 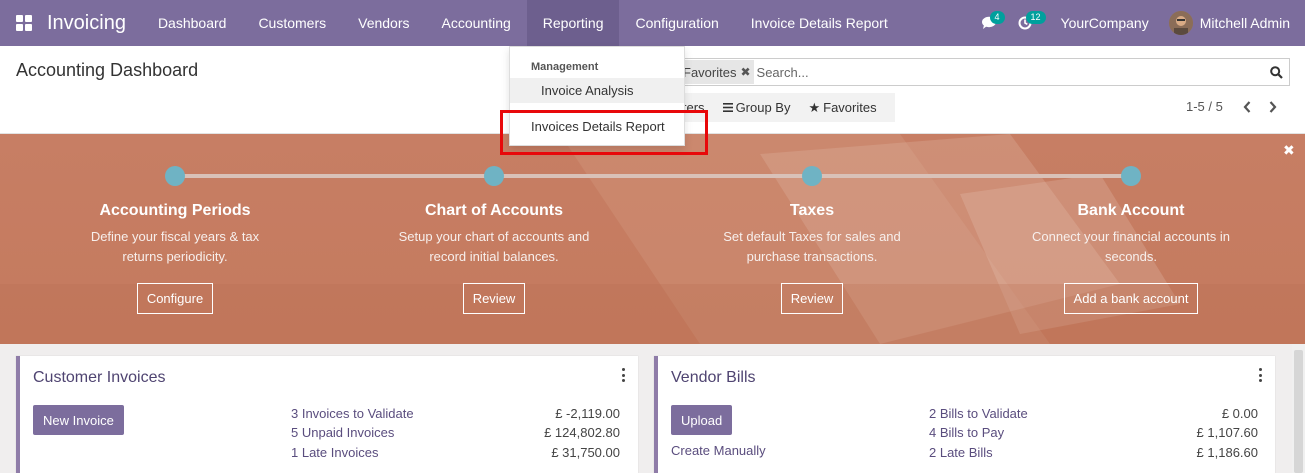 I want to click on favorites-button: ★ Favorites, so click(x=846, y=108).